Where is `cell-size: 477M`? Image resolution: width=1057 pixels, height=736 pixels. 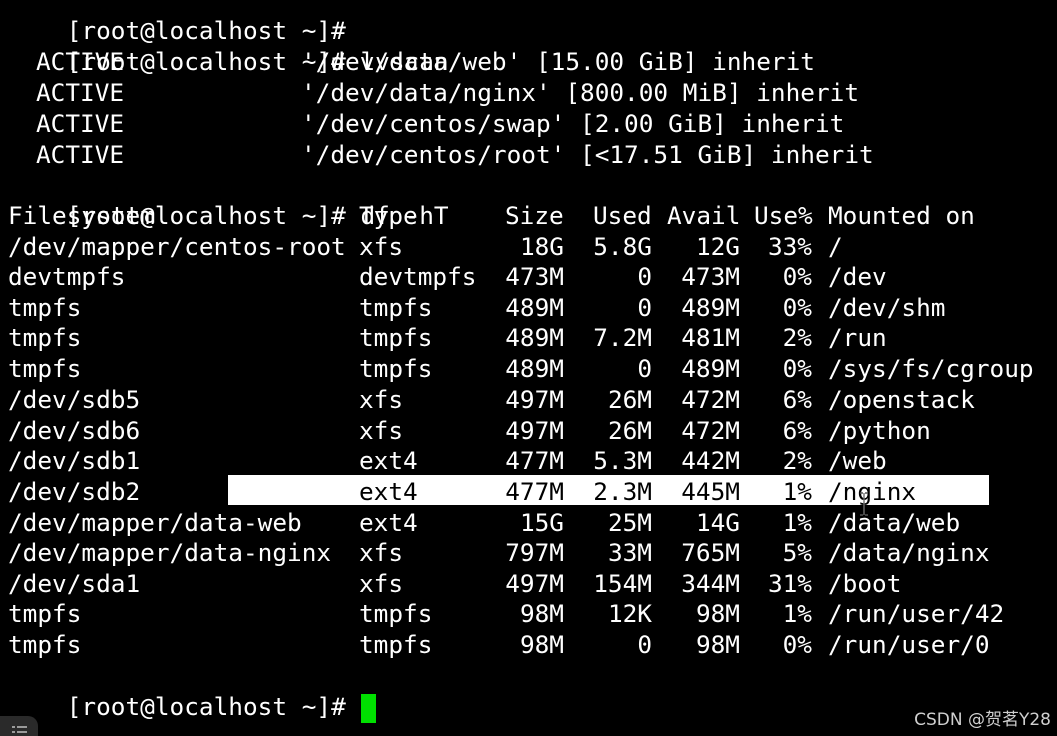 cell-size: 477M is located at coordinates (534, 460).